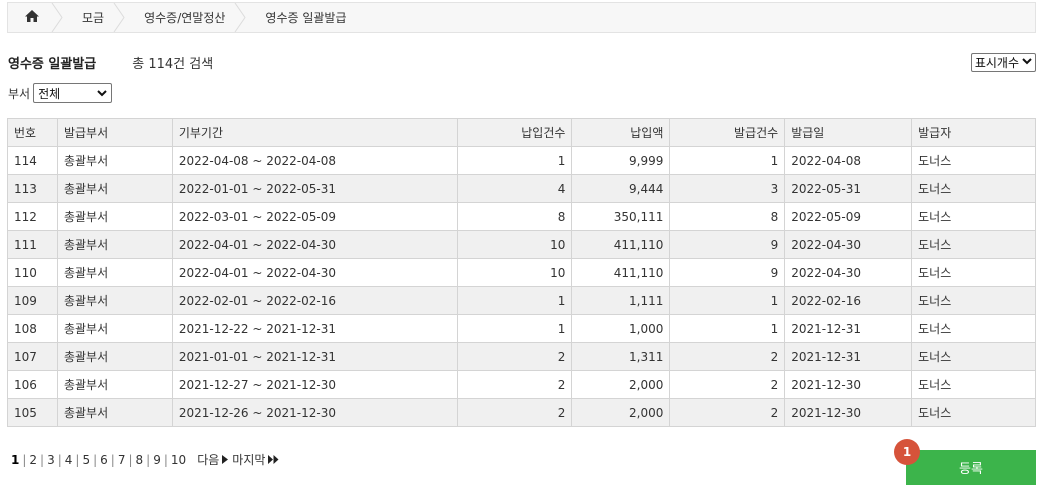  Describe the element at coordinates (514, 188) in the screenshot. I see `cell-payment-count: 4` at that location.